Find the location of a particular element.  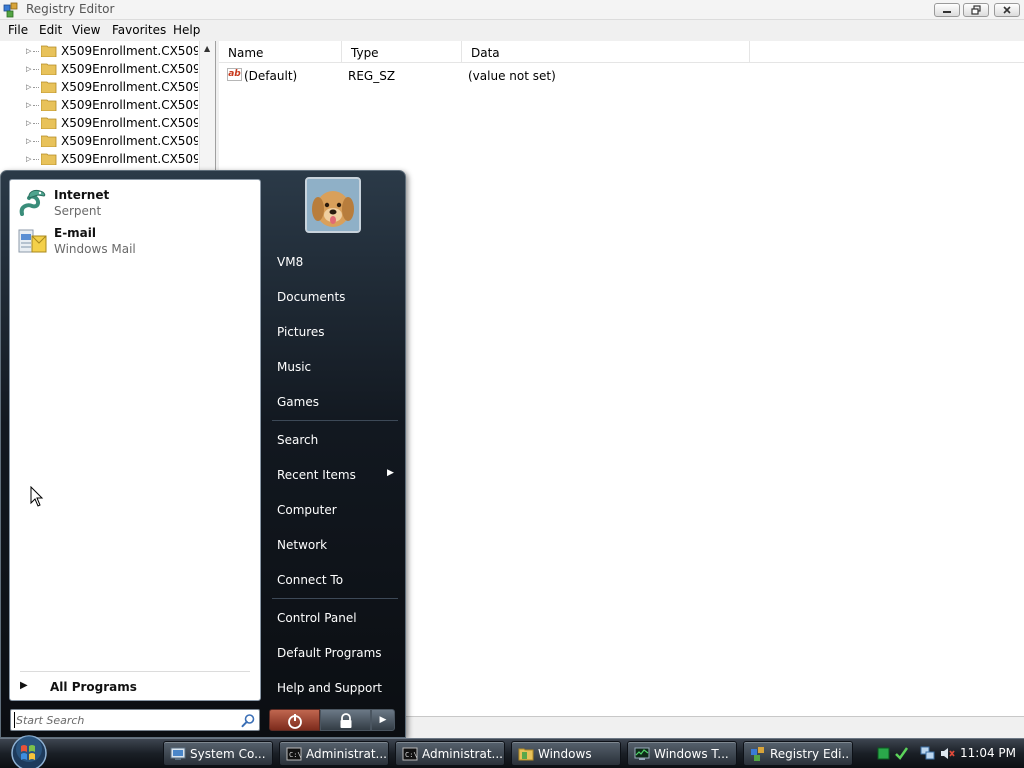

start-item-documents: Documents is located at coordinates (334, 297).